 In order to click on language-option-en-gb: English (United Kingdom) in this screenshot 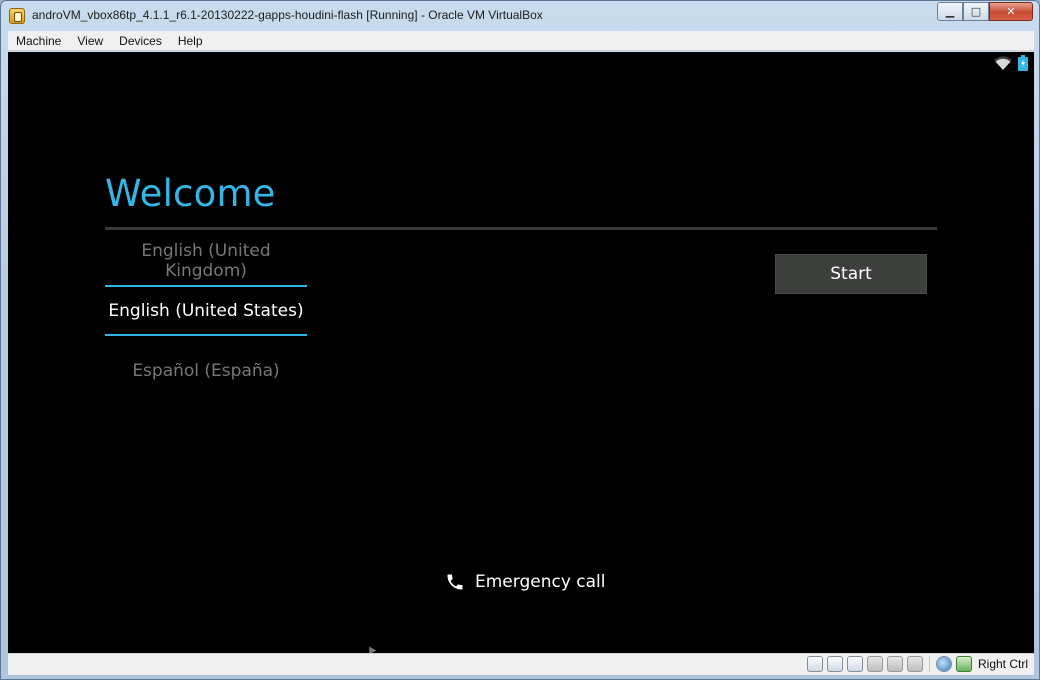, I will do `click(206, 261)`.